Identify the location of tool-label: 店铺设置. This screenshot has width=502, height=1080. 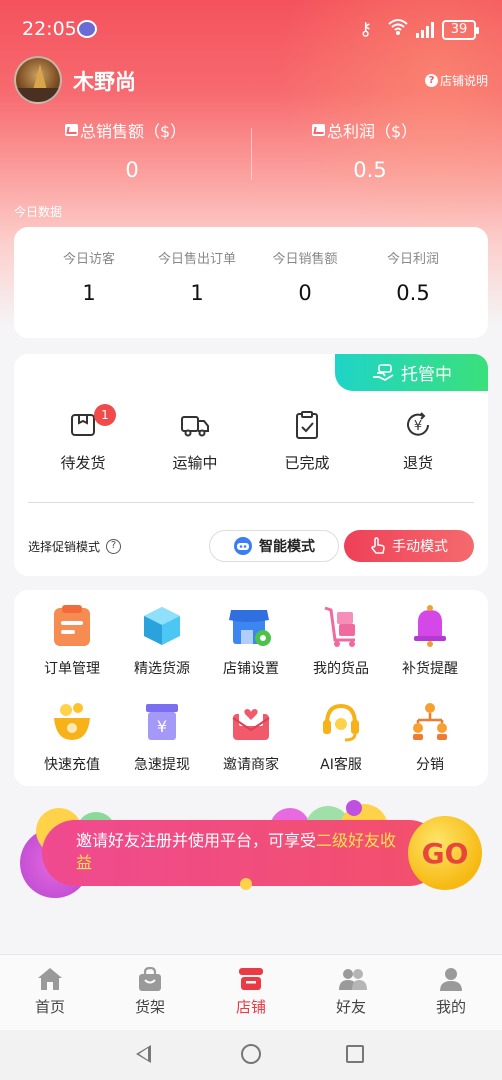
(251, 669).